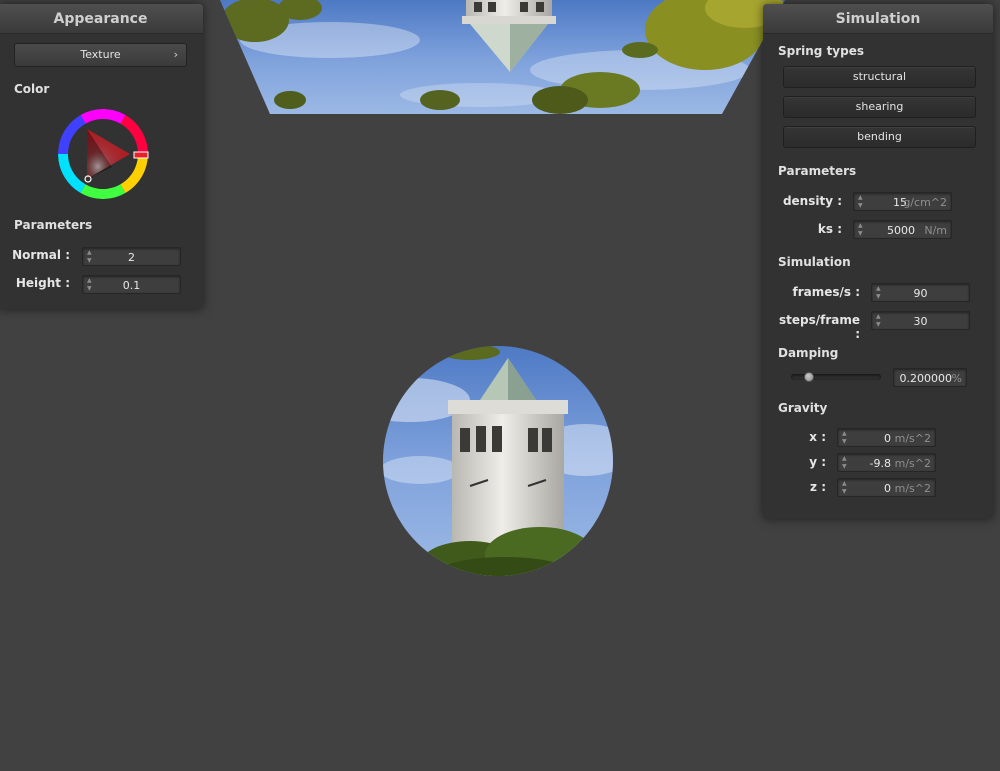  What do you see at coordinates (956, 378) in the screenshot?
I see `damping-unit: %` at bounding box center [956, 378].